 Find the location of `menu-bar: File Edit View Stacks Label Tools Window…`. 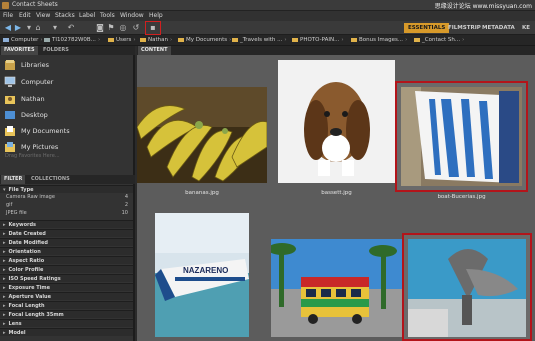

menu-bar: File Edit View Stacks Label Tools Window… is located at coordinates (267, 16).